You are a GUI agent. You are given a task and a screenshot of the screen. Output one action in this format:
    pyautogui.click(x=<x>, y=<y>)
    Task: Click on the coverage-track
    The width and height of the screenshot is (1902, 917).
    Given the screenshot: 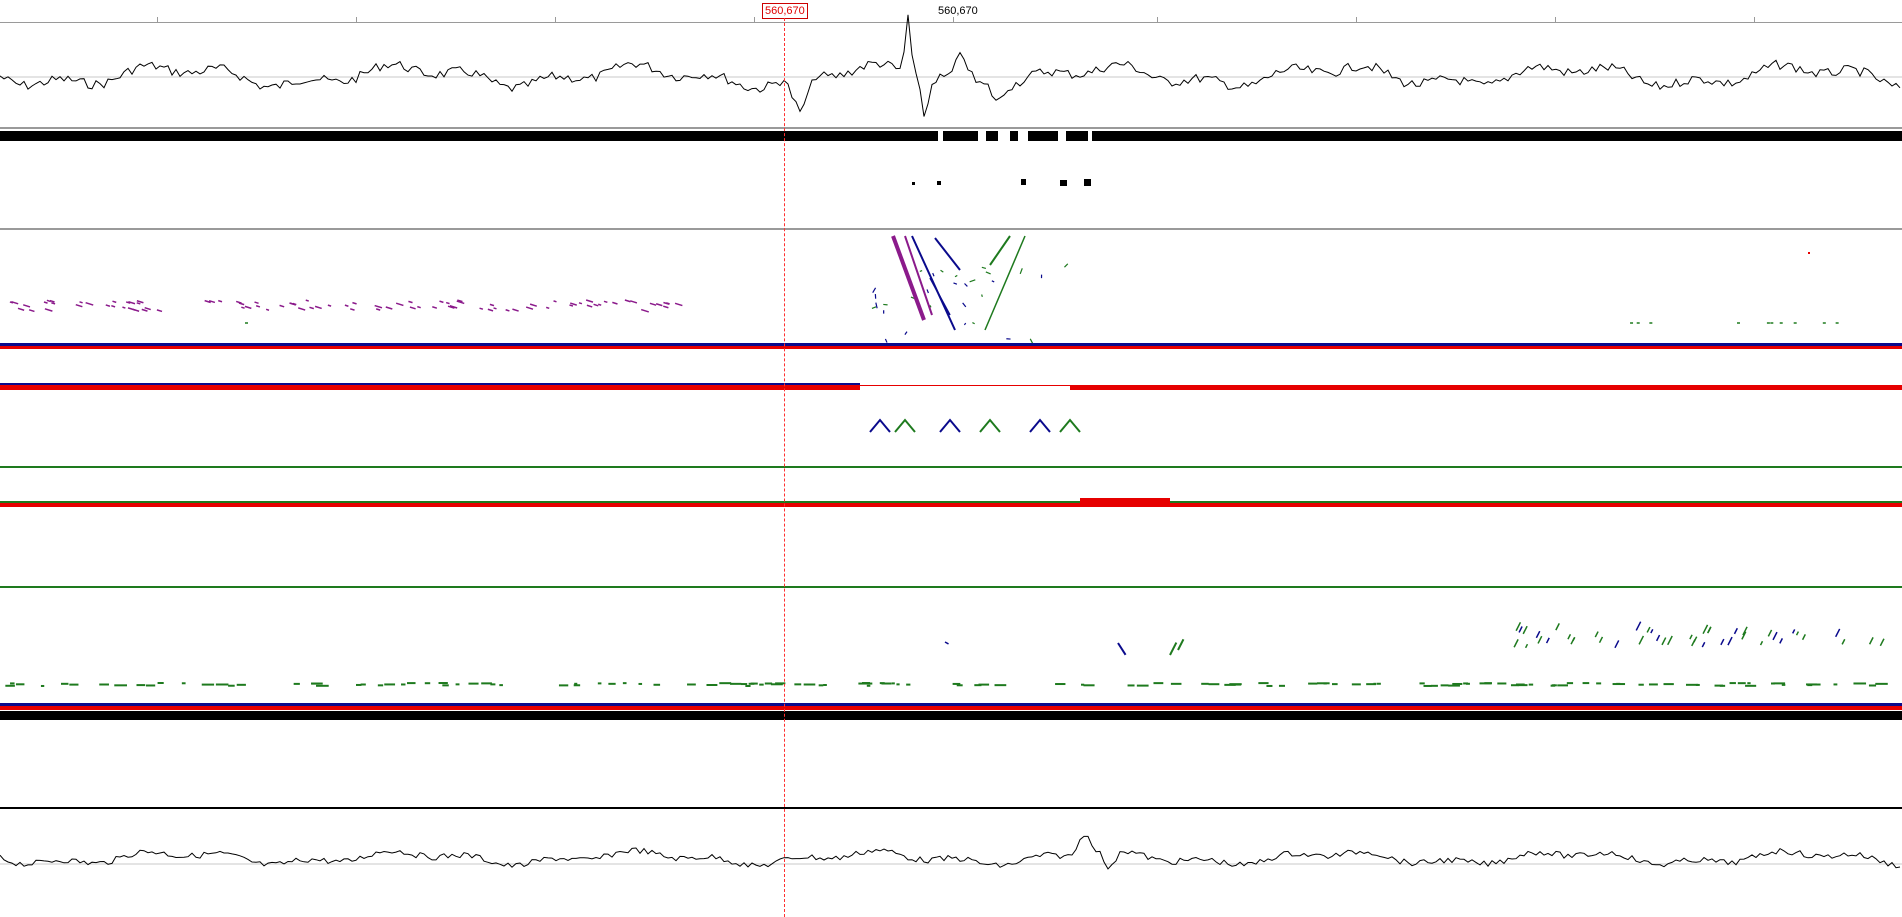 What is the action you would take?
    pyautogui.click(x=951, y=180)
    